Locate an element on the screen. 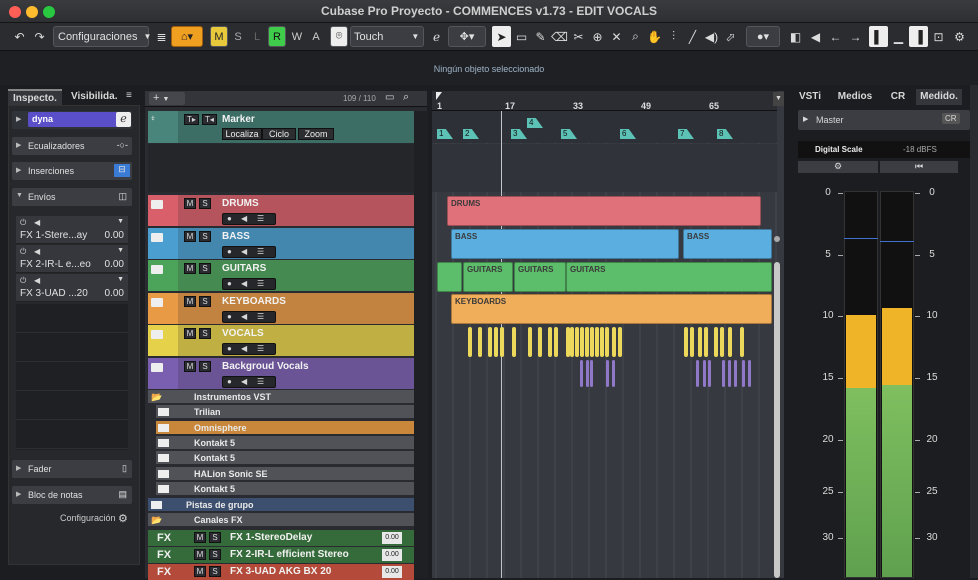 Image resolution: width=978 pixels, height=580 pixels. erase-tool-icon: ⌫ is located at coordinates (559, 36).